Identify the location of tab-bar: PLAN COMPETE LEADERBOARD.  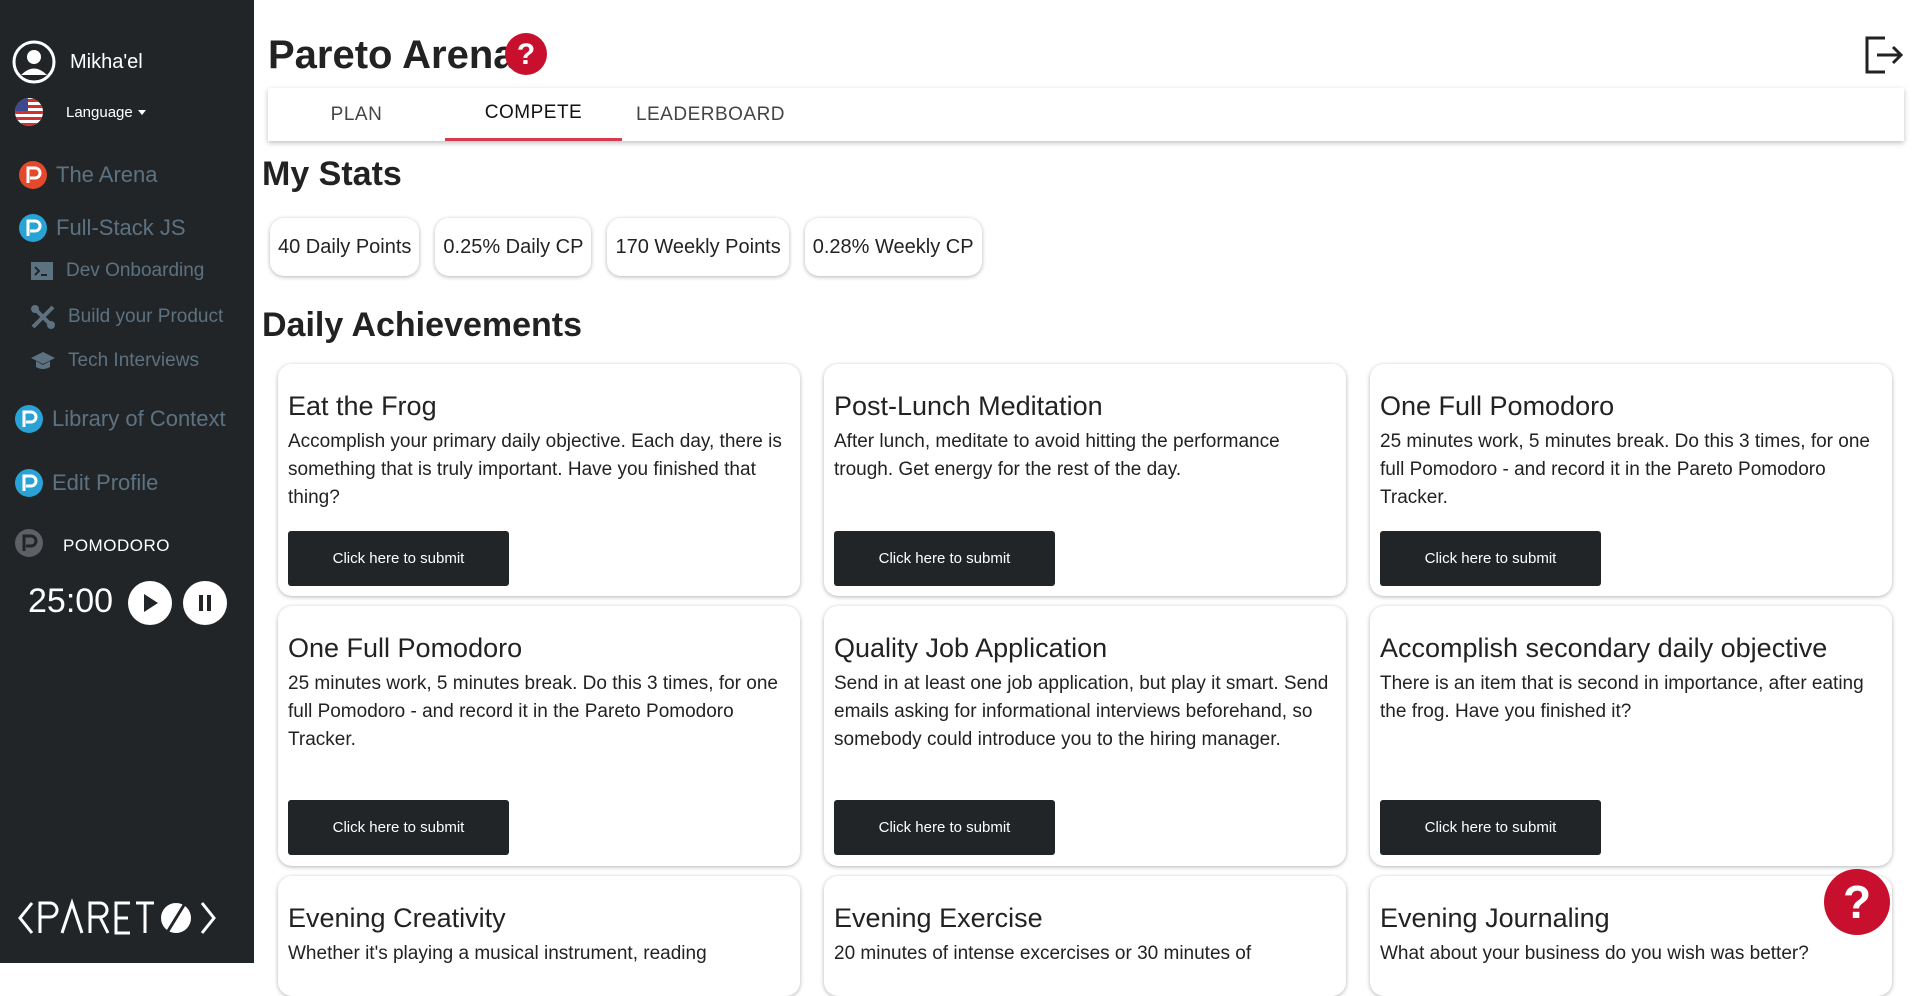
(1086, 114).